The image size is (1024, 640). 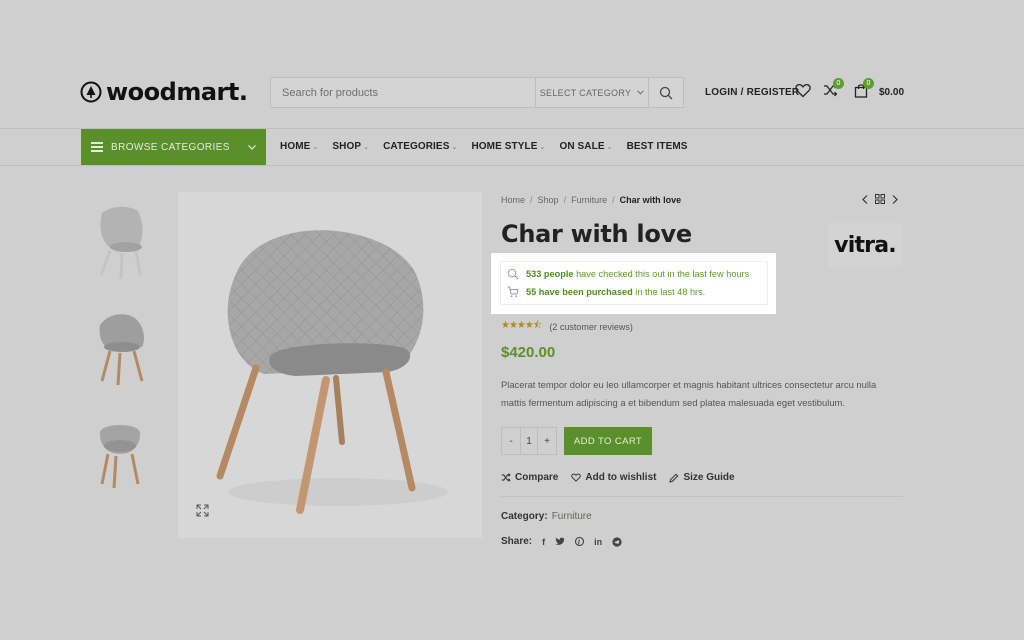 I want to click on quantity-stepper: - 1 +, so click(x=529, y=441).